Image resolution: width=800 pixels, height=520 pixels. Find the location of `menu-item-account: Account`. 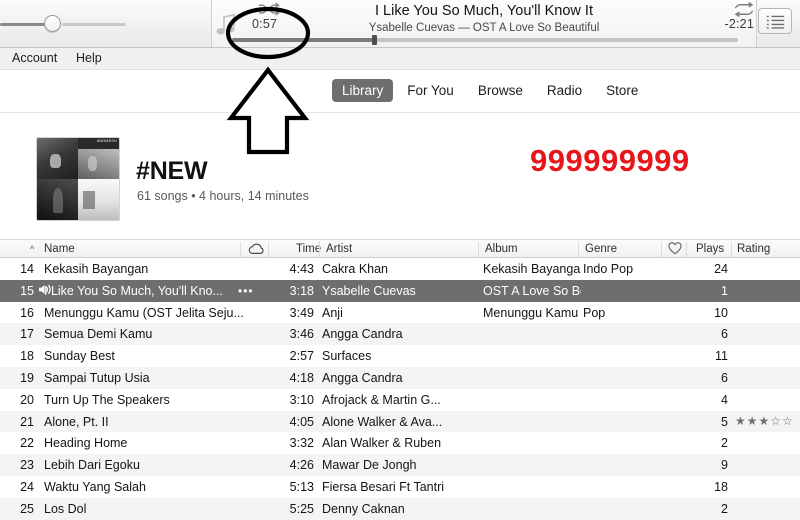

menu-item-account: Account is located at coordinates (34, 58).